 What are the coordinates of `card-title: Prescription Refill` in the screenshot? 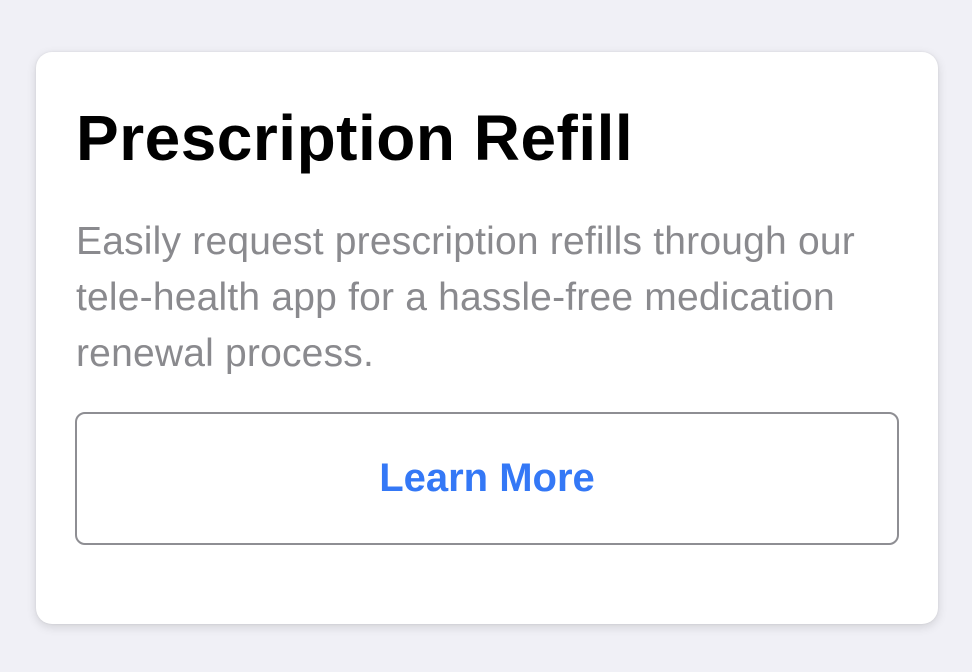 It's located at (355, 138).